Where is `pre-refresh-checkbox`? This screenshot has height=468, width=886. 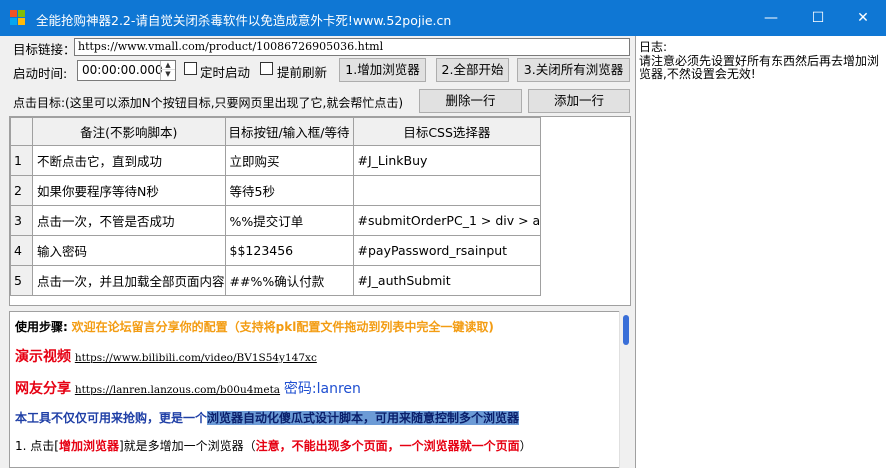
pre-refresh-checkbox is located at coordinates (266, 68).